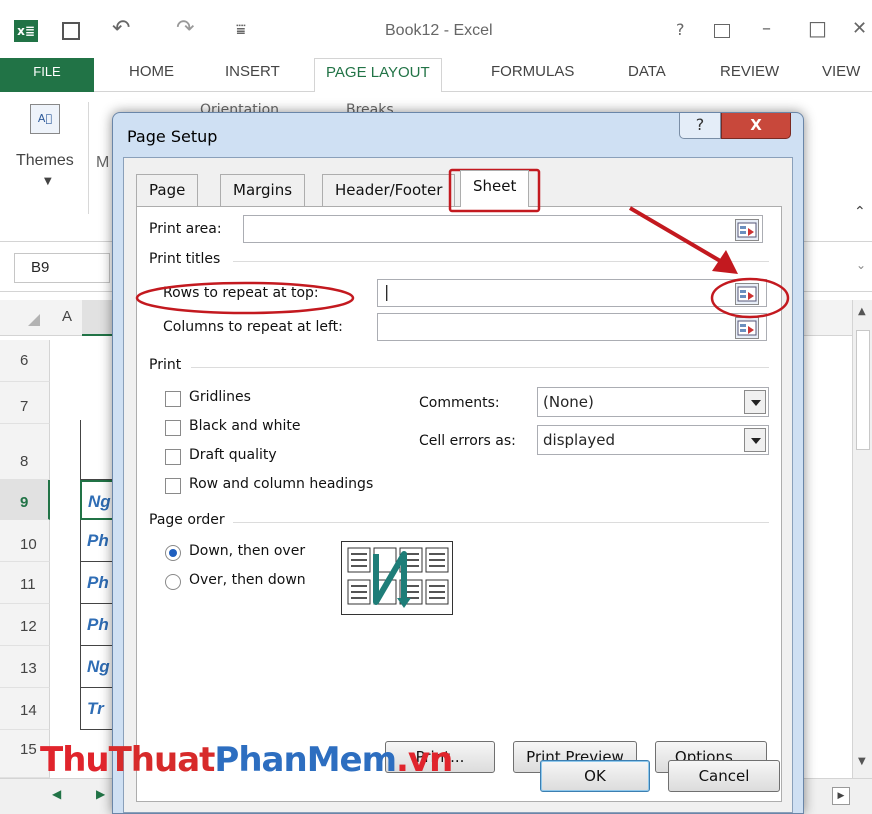 The image size is (872, 814). What do you see at coordinates (725, 262) in the screenshot?
I see `annotation-arrow-head` at bounding box center [725, 262].